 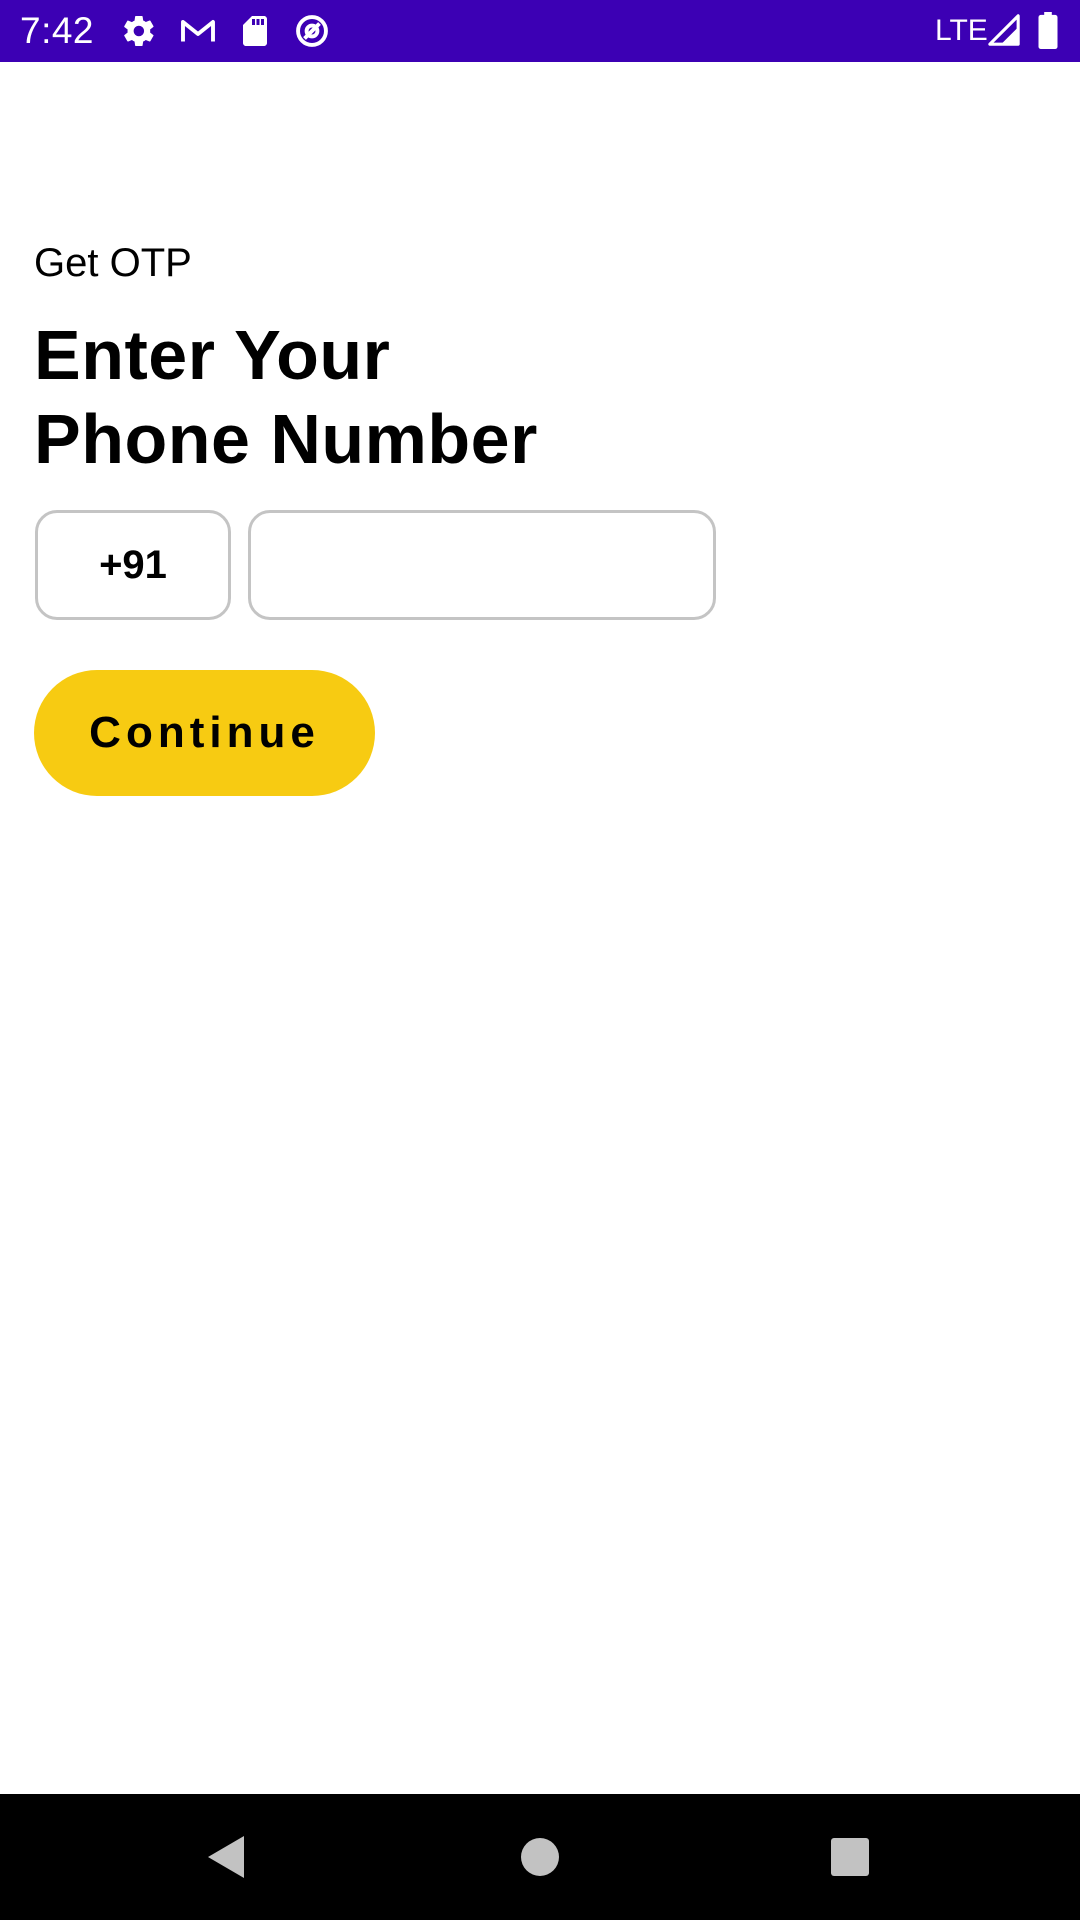 What do you see at coordinates (540, 31) in the screenshot?
I see `status-bar: 7:42 LTE` at bounding box center [540, 31].